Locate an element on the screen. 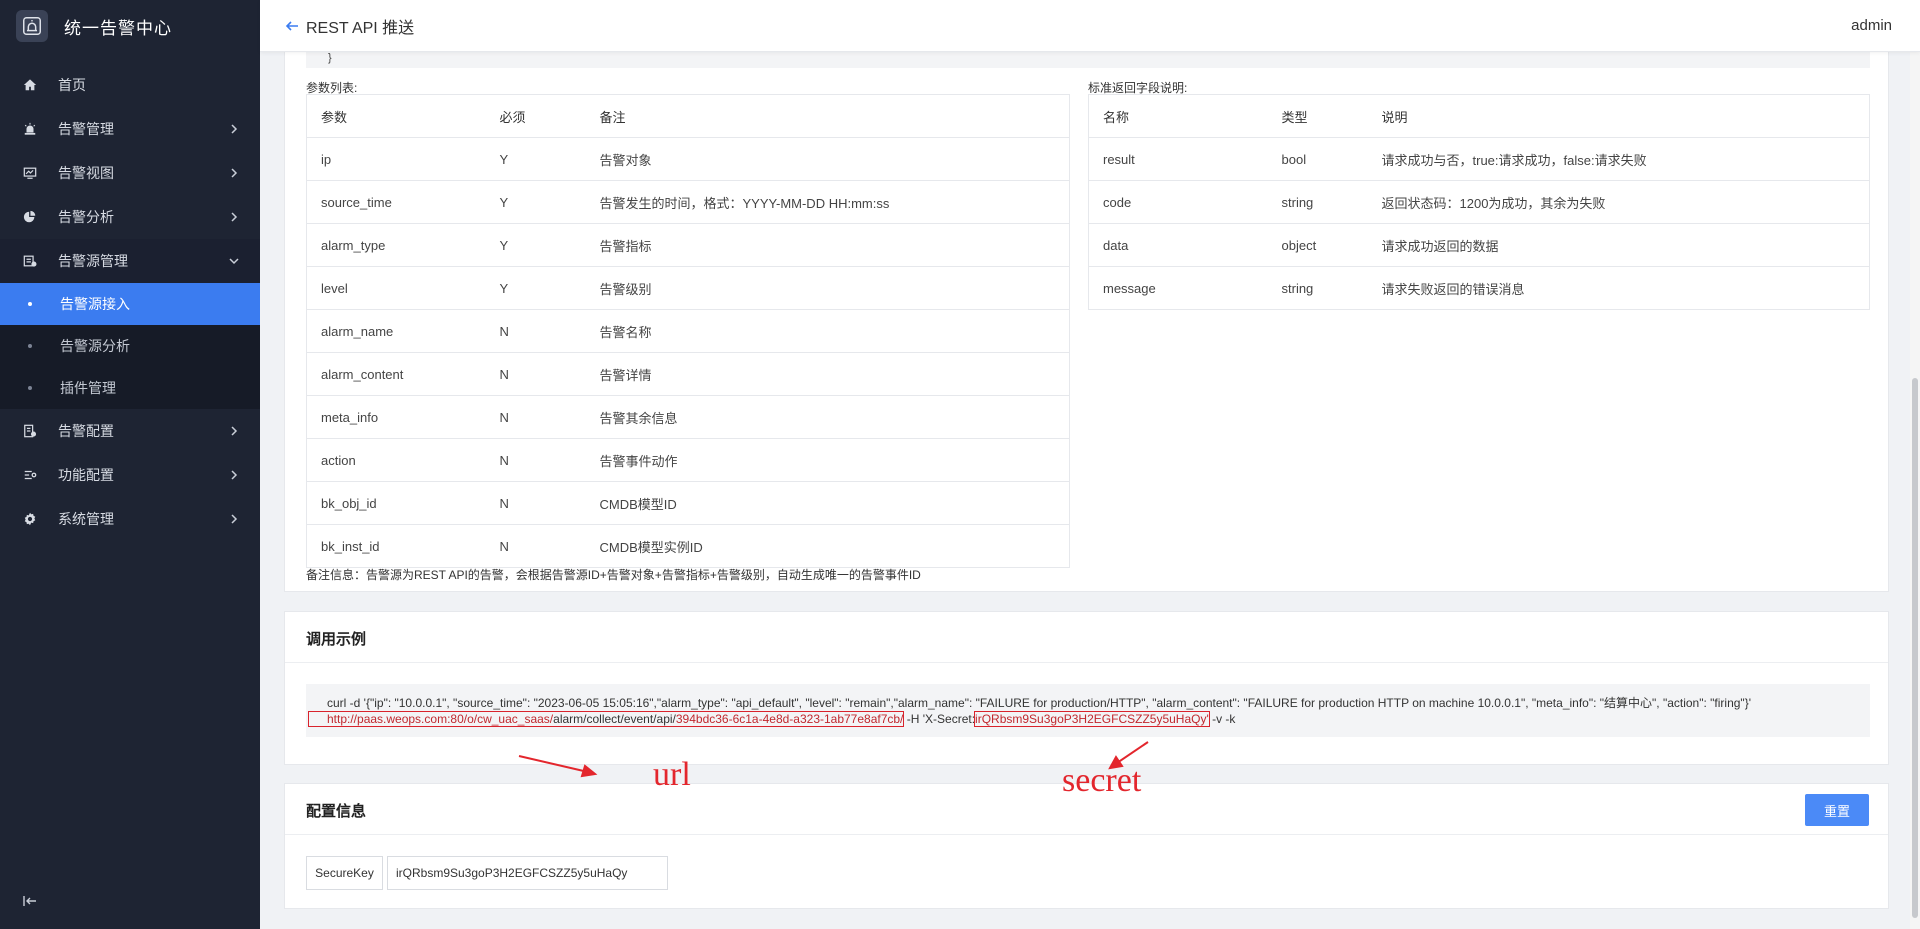 The image size is (1920, 929). user-menu: admin is located at coordinates (1871, 25).